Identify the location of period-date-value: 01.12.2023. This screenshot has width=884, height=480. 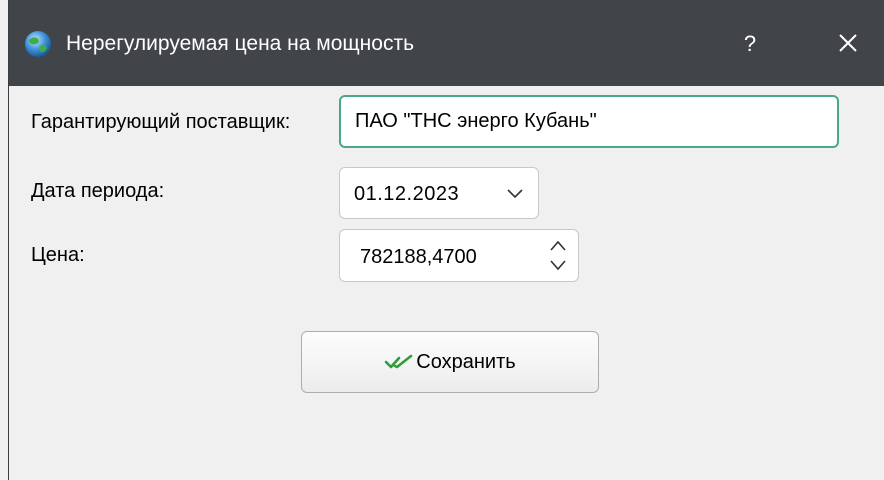
(407, 194).